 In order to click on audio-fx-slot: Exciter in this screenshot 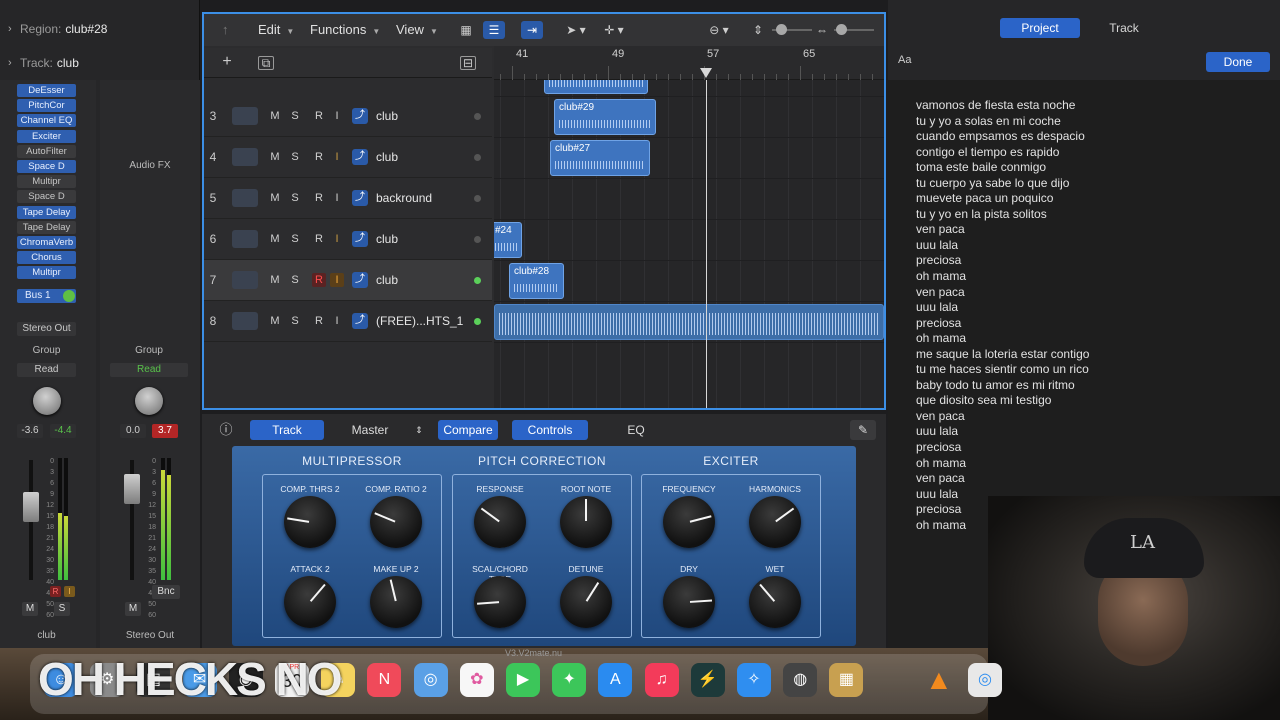, I will do `click(46, 136)`.